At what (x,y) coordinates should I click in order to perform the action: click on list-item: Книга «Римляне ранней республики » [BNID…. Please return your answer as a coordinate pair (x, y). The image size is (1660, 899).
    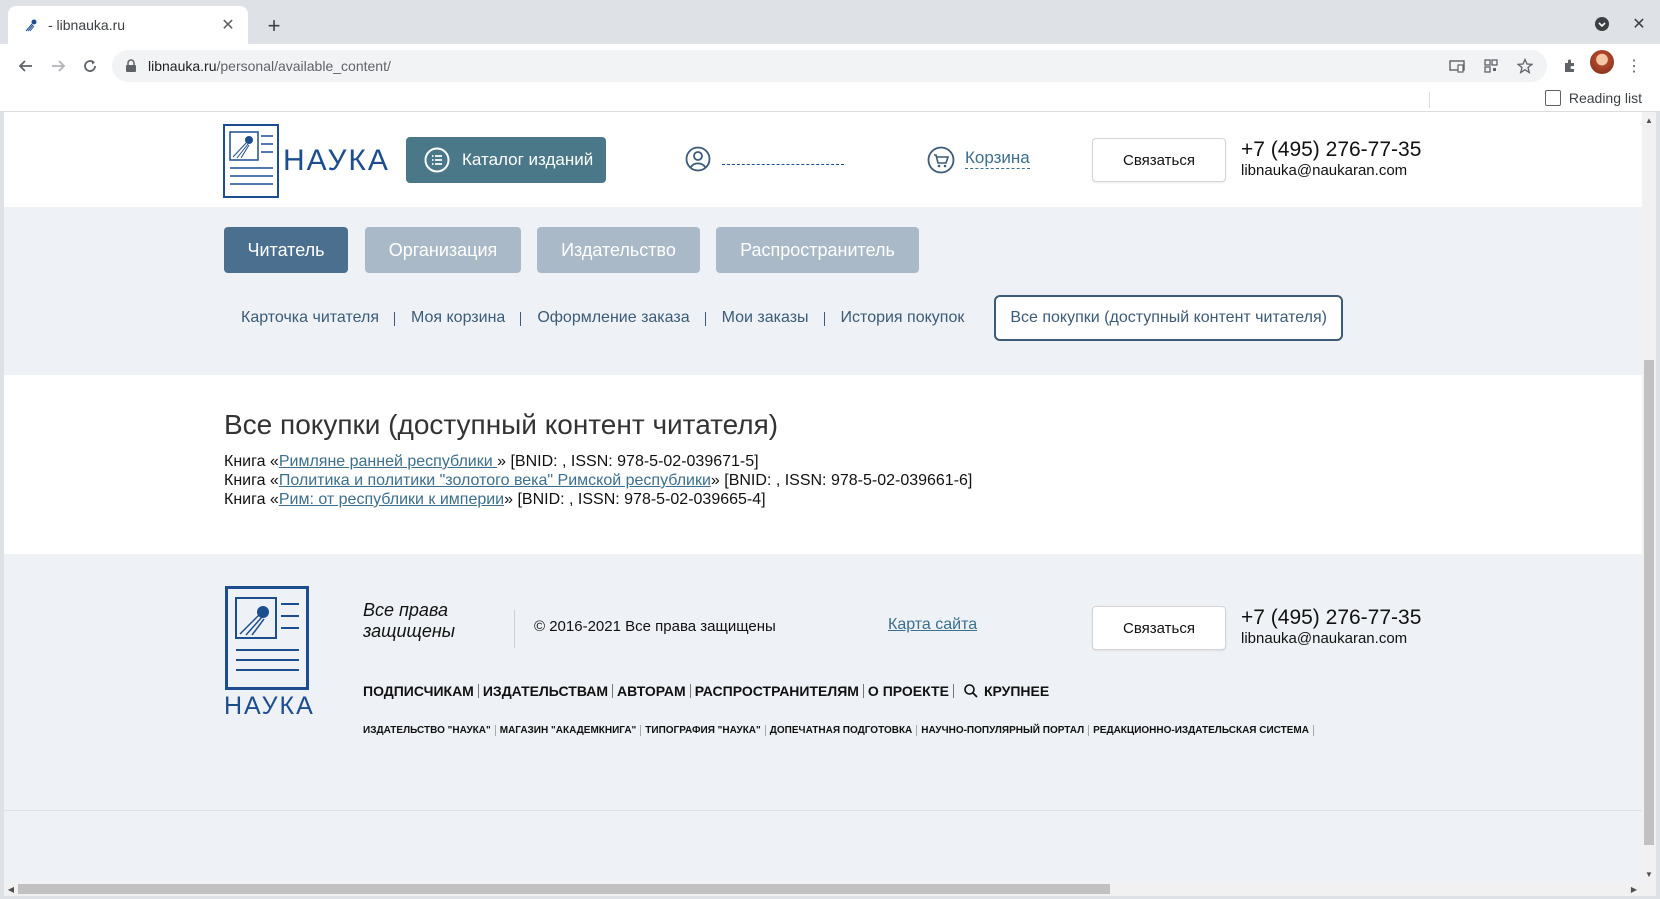
    Looking at the image, I should click on (598, 461).